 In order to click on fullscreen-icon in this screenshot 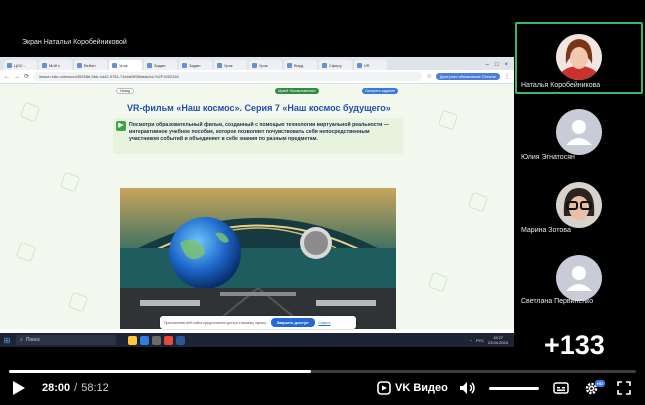, I will do `click(624, 388)`.